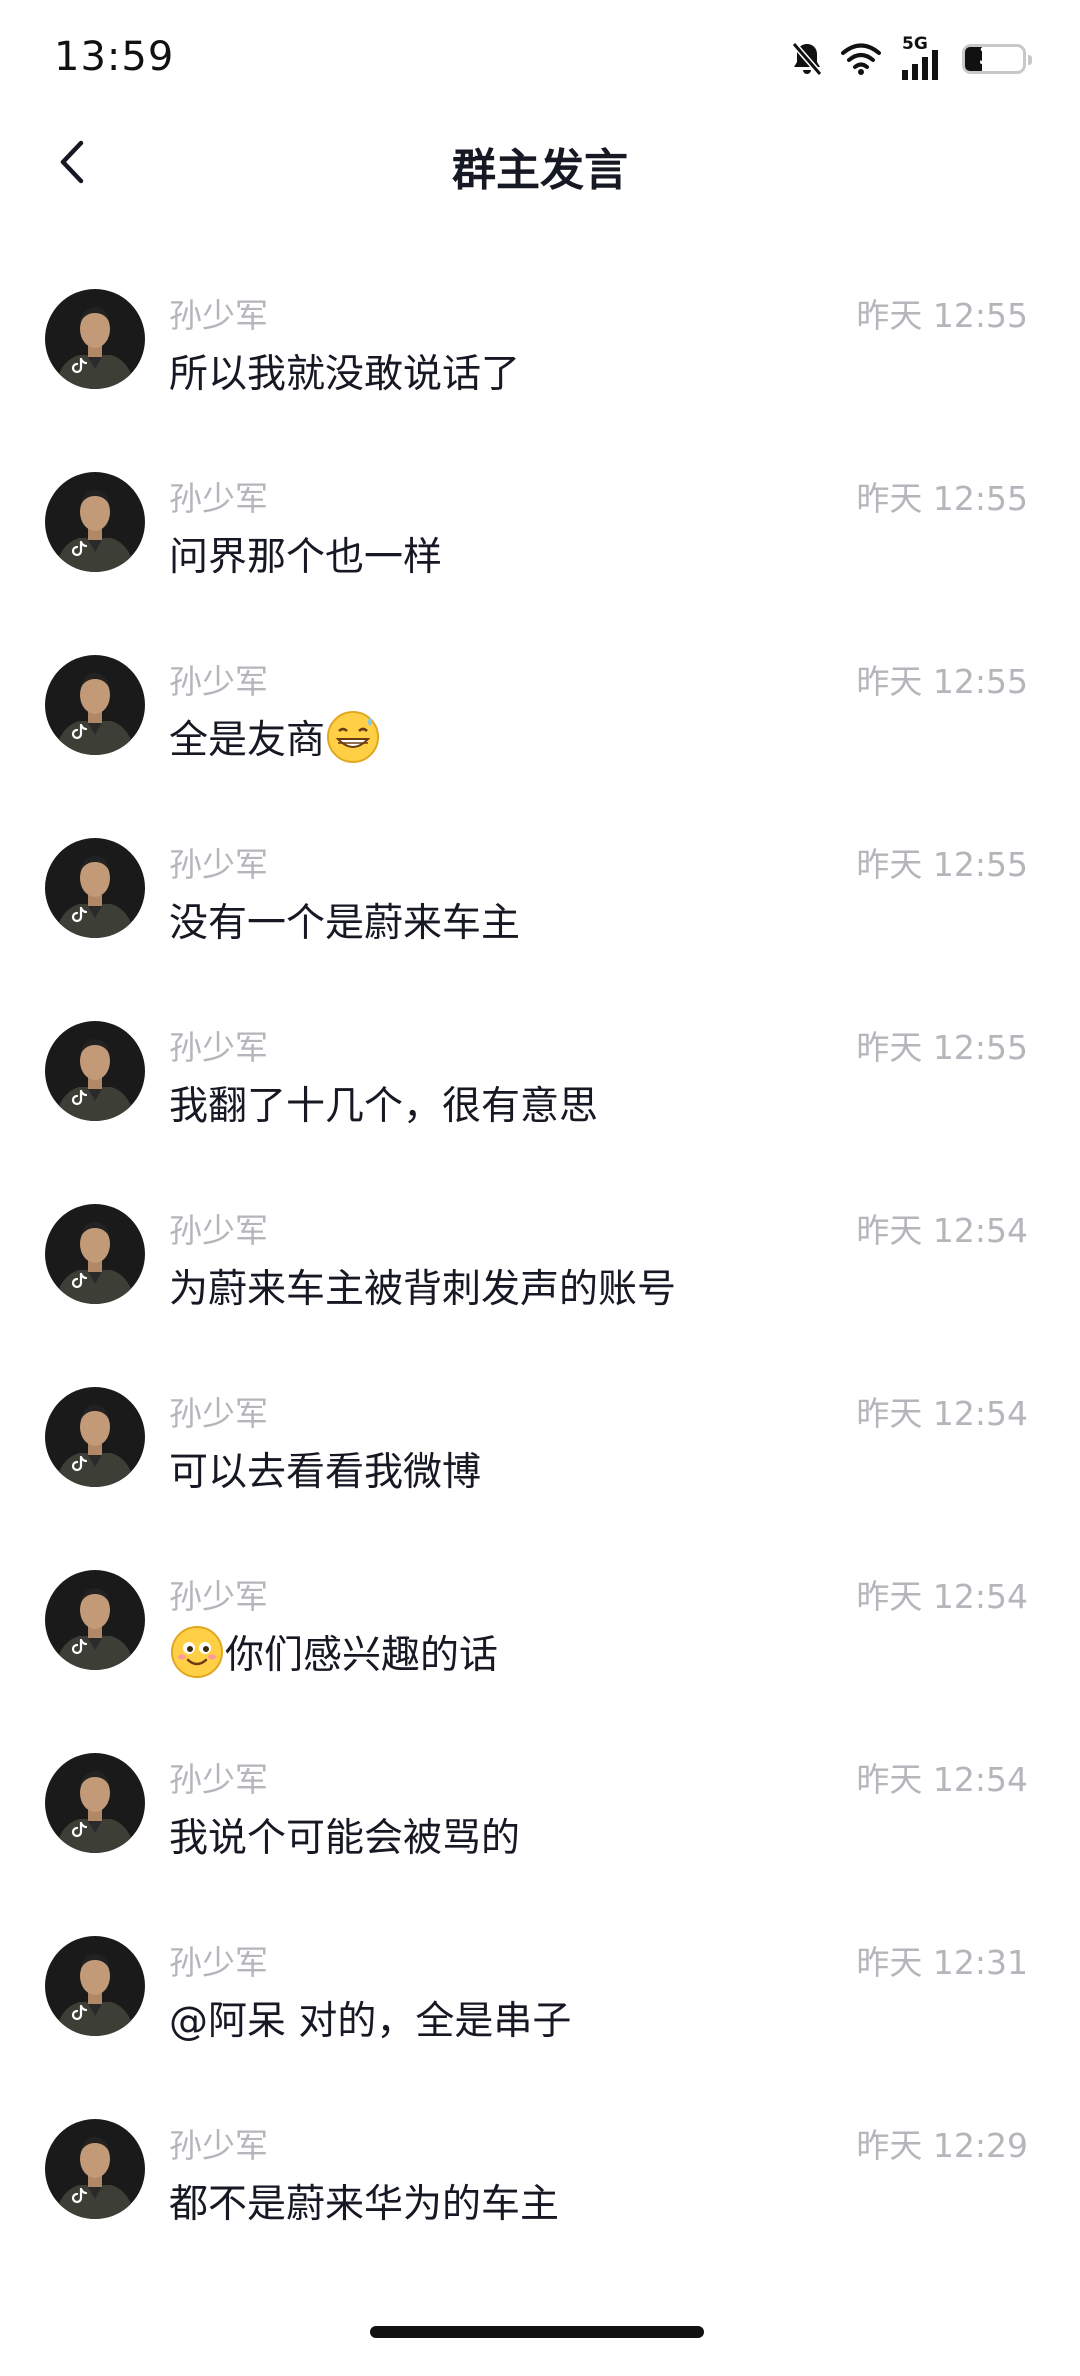 Image resolution: width=1080 pixels, height=2376 pixels. What do you see at coordinates (540, 170) in the screenshot?
I see `page-title: 群主发言` at bounding box center [540, 170].